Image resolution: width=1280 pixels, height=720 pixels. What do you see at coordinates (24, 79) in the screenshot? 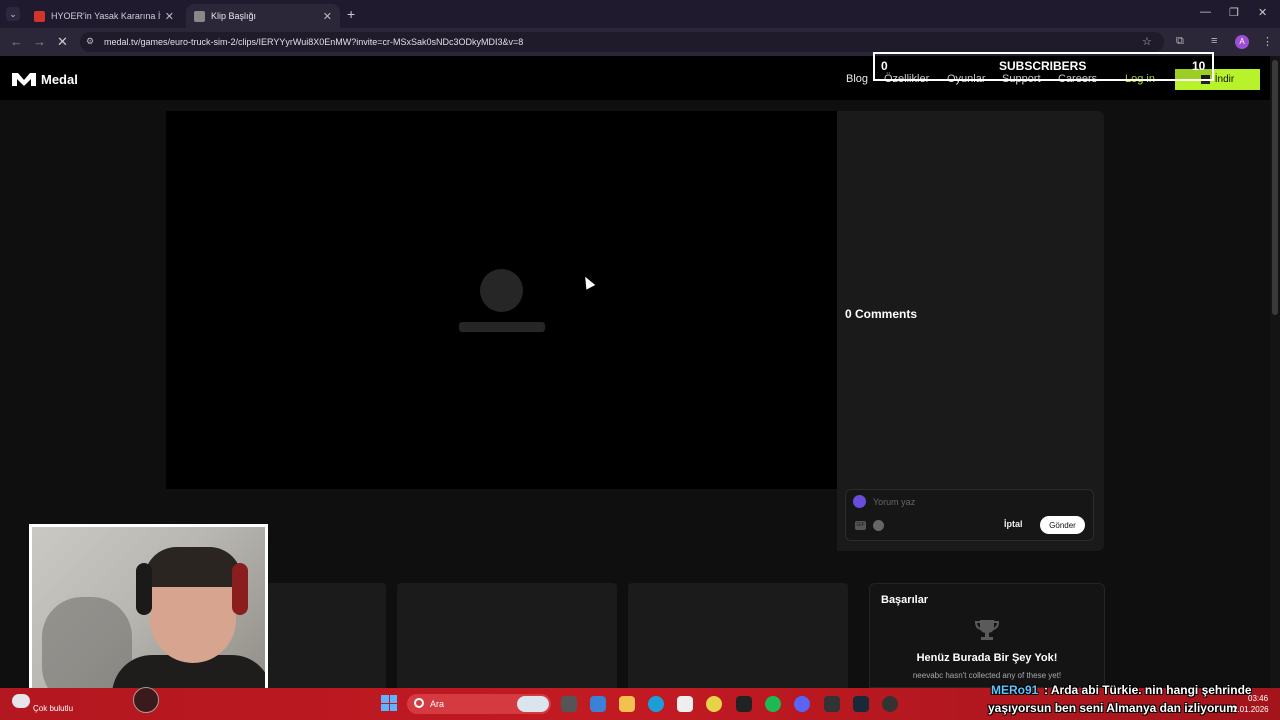
I see `medal-logo-icon` at bounding box center [24, 79].